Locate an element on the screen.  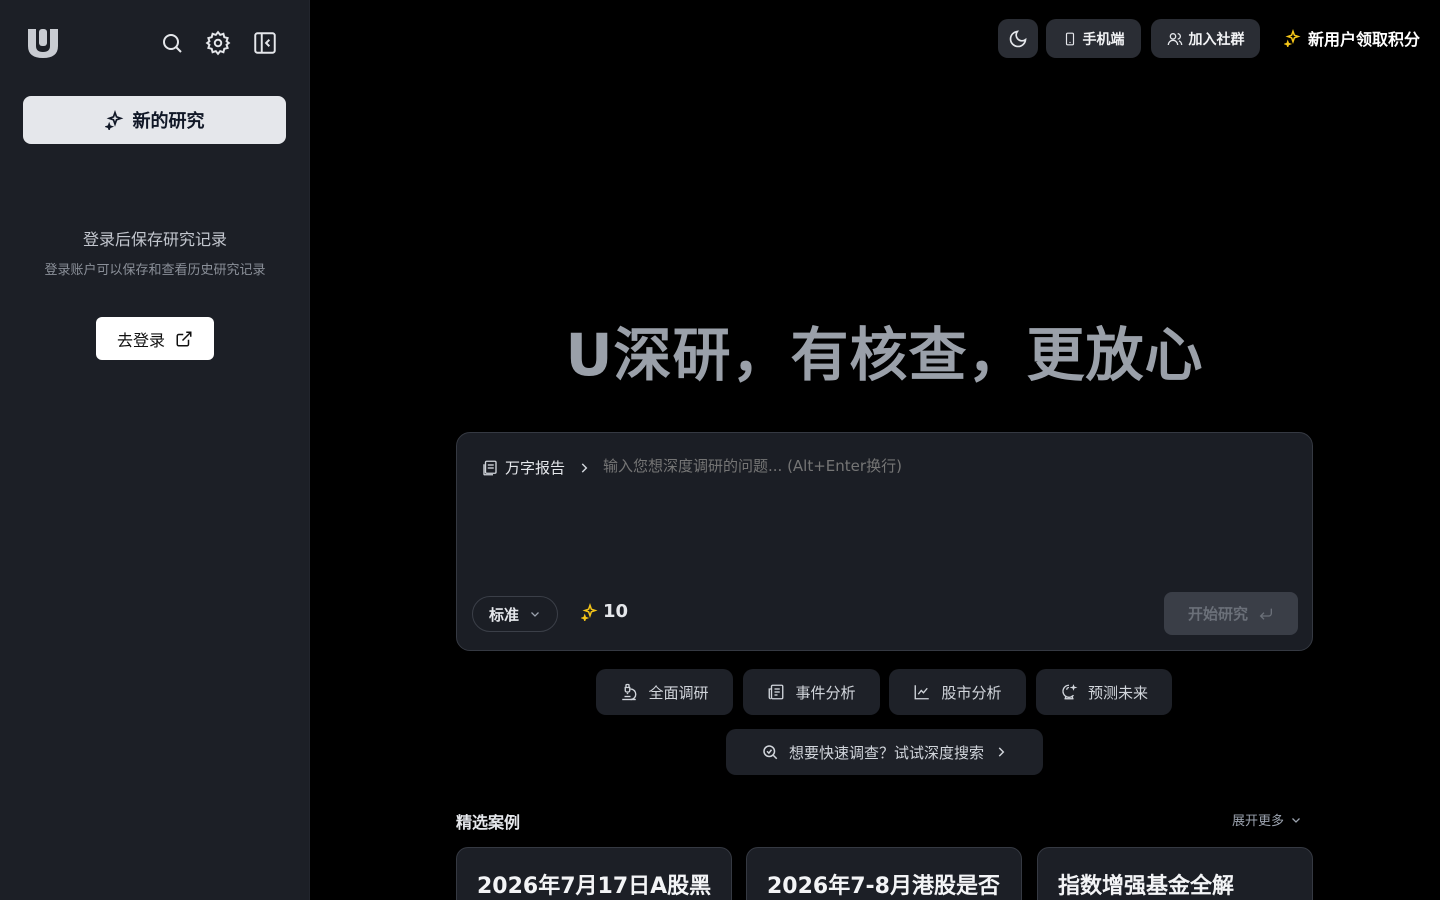
moon-icon is located at coordinates (1018, 39).